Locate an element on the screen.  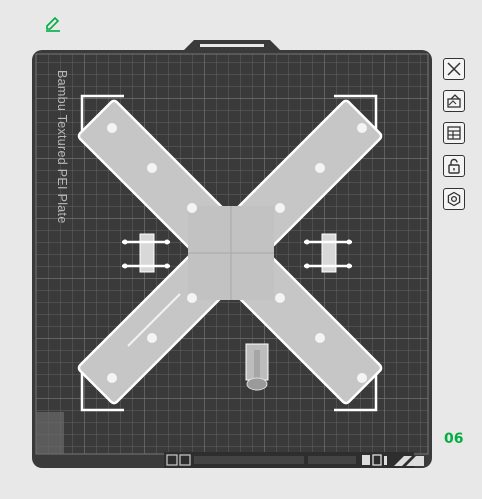
close-plate-button is located at coordinates (454, 69).